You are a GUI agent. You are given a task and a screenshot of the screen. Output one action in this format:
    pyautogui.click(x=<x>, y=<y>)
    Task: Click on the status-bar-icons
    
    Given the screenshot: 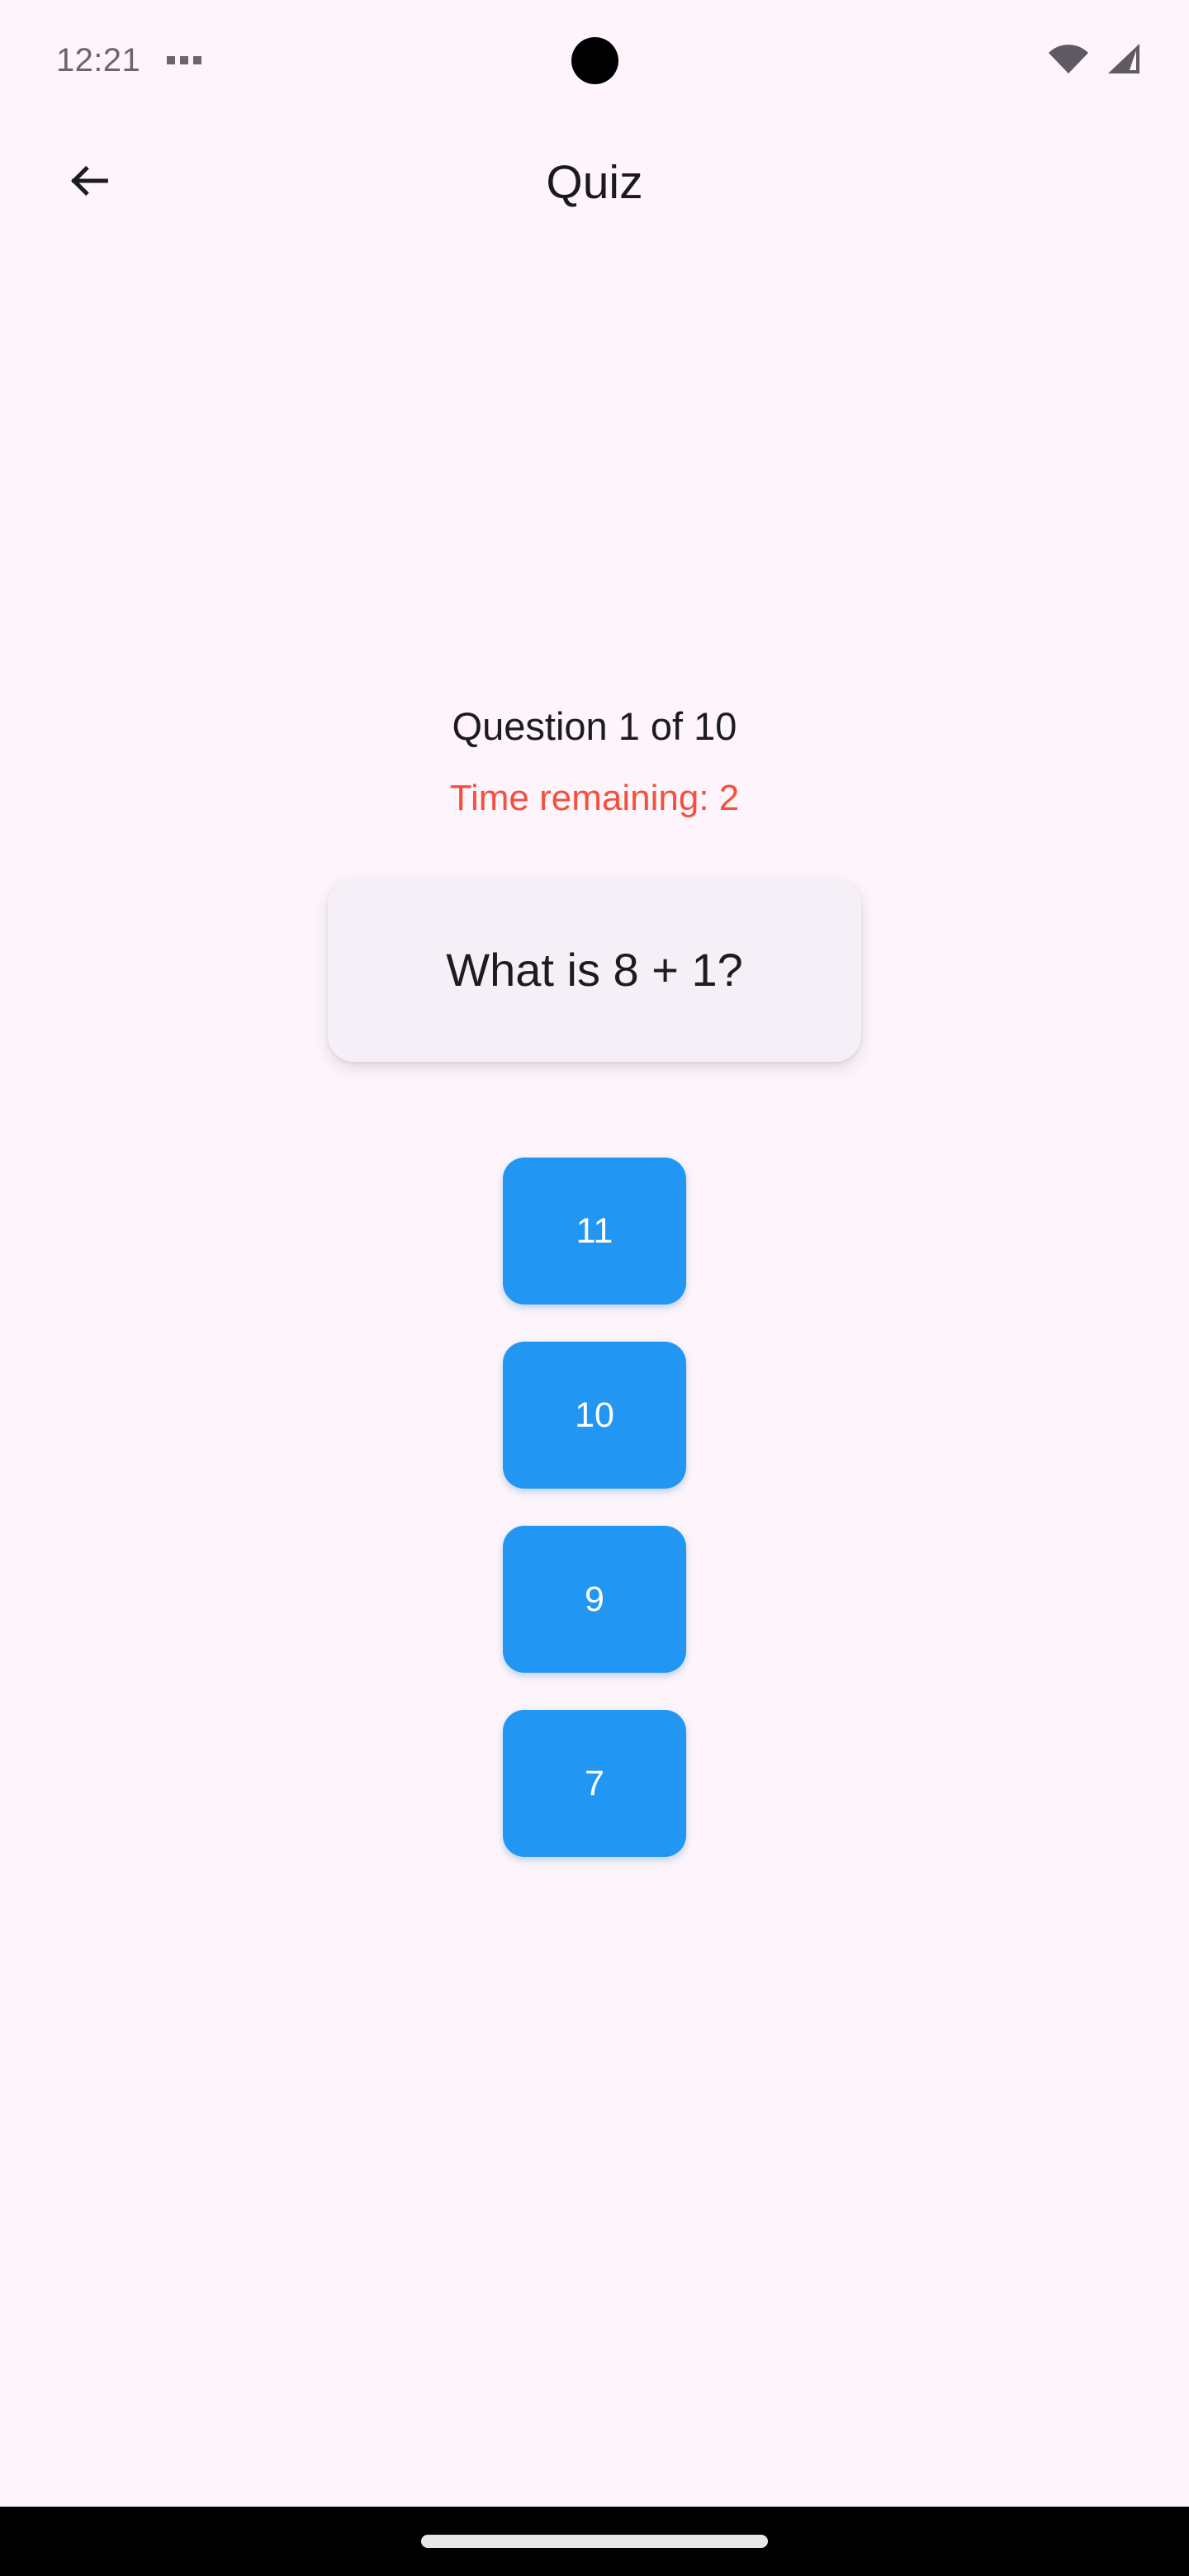 What is the action you would take?
    pyautogui.click(x=1095, y=60)
    